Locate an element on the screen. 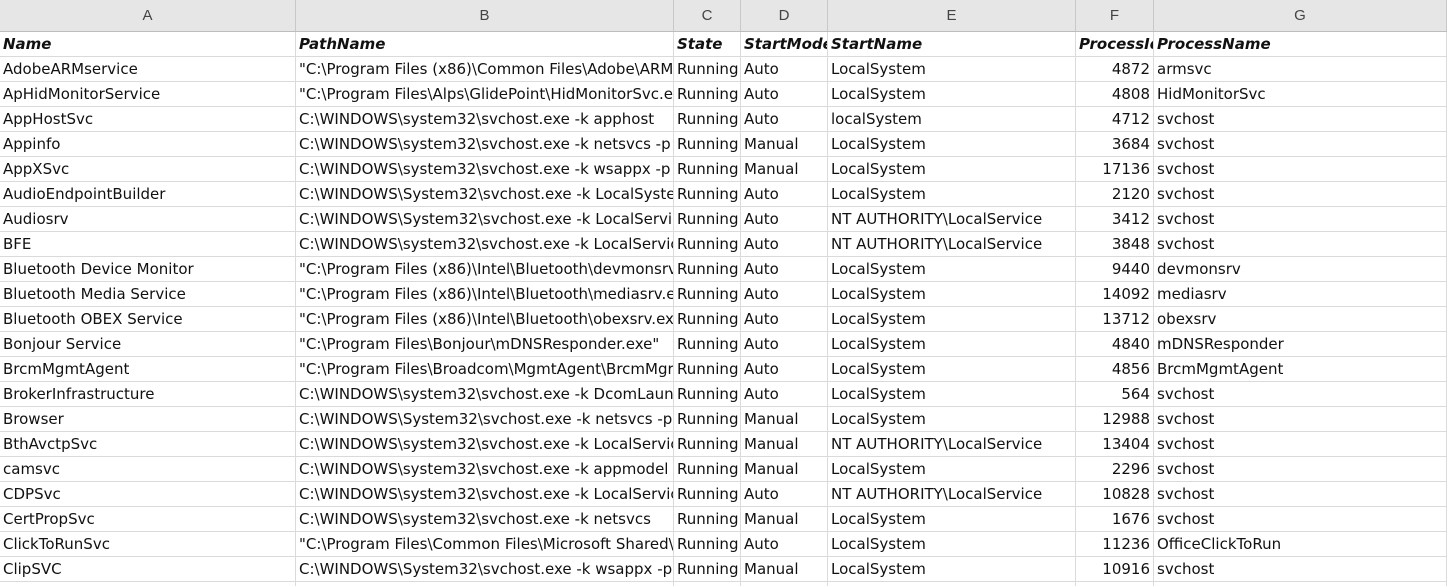 The width and height of the screenshot is (1447, 586). cell-name: BFE is located at coordinates (148, 244).